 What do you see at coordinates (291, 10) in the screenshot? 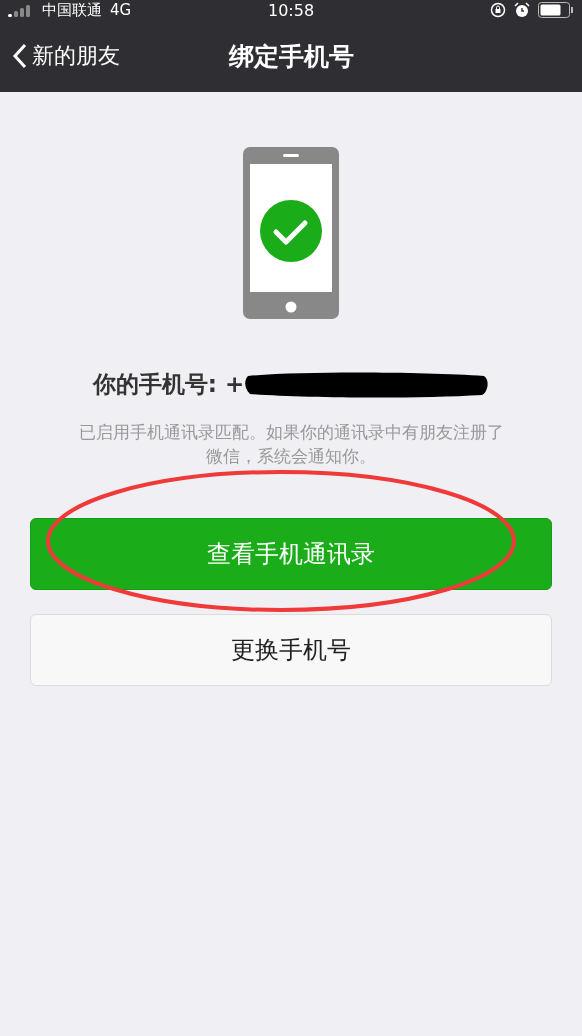
I see `clock-time: 10:58` at bounding box center [291, 10].